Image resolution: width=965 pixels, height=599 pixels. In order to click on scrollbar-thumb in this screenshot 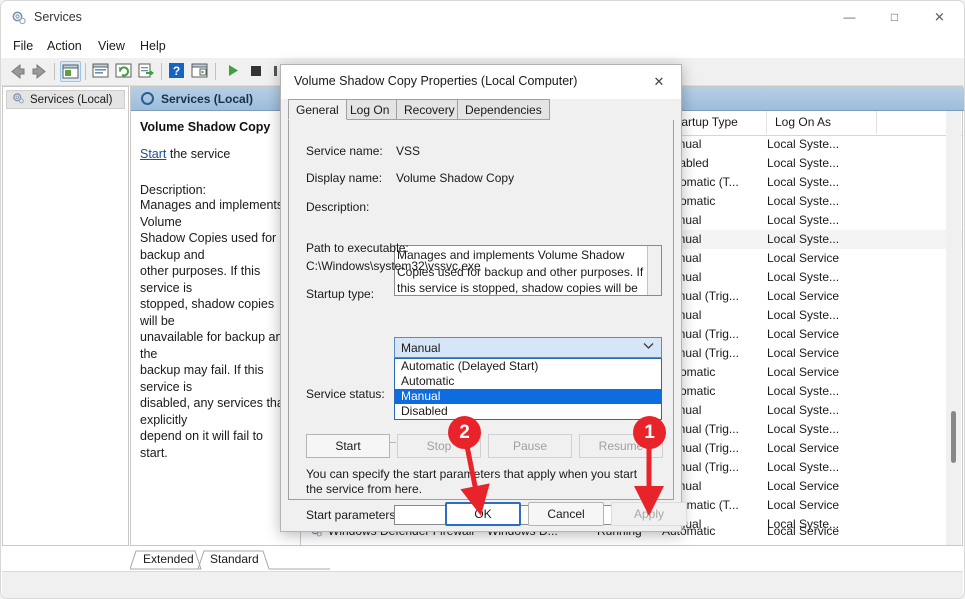, I will do `click(953, 437)`.